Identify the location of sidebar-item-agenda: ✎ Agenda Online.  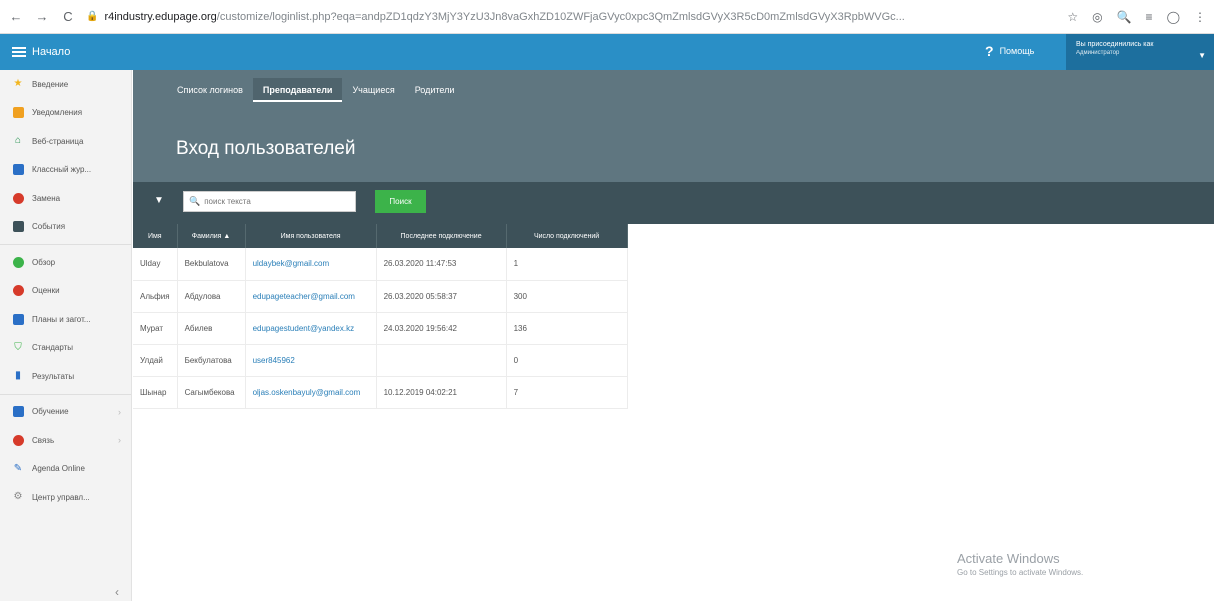
(65, 469).